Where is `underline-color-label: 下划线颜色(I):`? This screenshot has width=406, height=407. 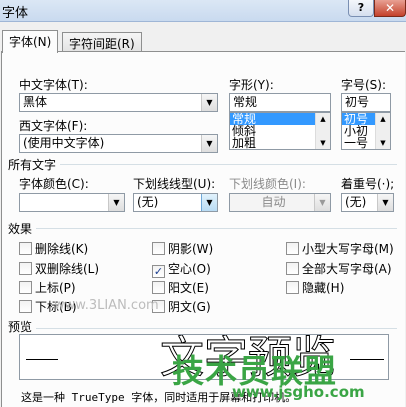 underline-color-label: 下划线颜色(I): is located at coordinates (267, 184).